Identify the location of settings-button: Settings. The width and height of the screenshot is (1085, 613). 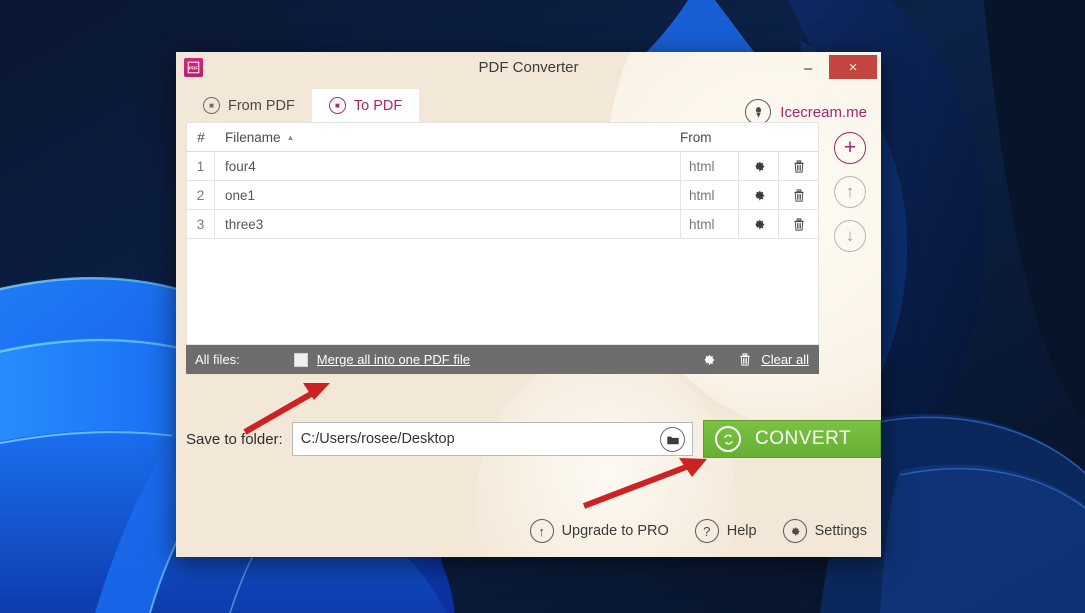
(824, 531).